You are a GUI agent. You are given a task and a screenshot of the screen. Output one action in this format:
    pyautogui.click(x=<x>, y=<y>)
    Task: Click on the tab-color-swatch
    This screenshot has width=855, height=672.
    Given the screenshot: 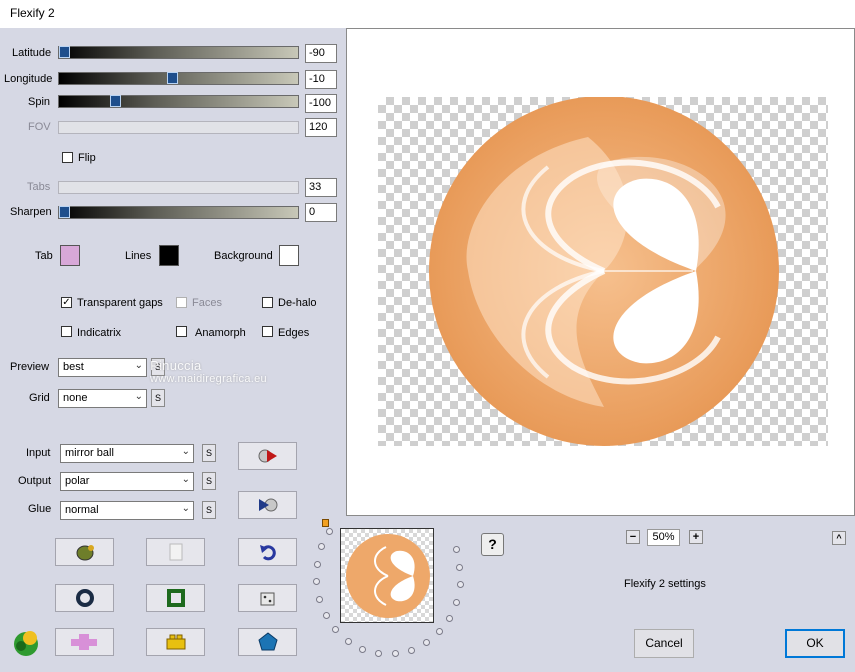 What is the action you would take?
    pyautogui.click(x=70, y=255)
    